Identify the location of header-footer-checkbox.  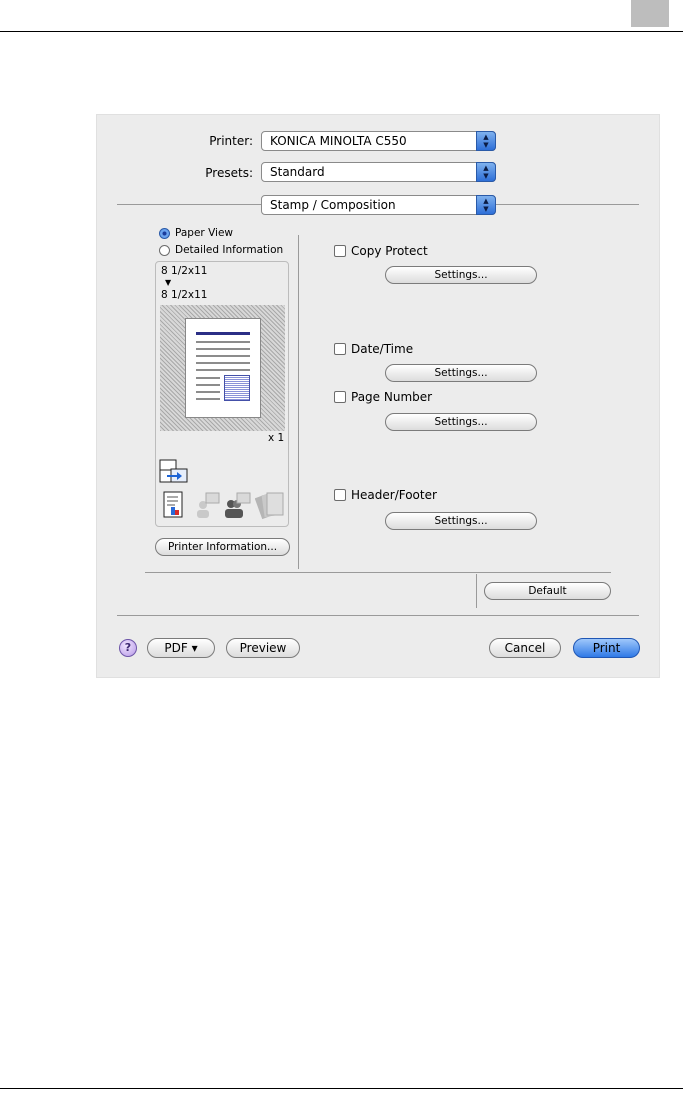
(340, 495).